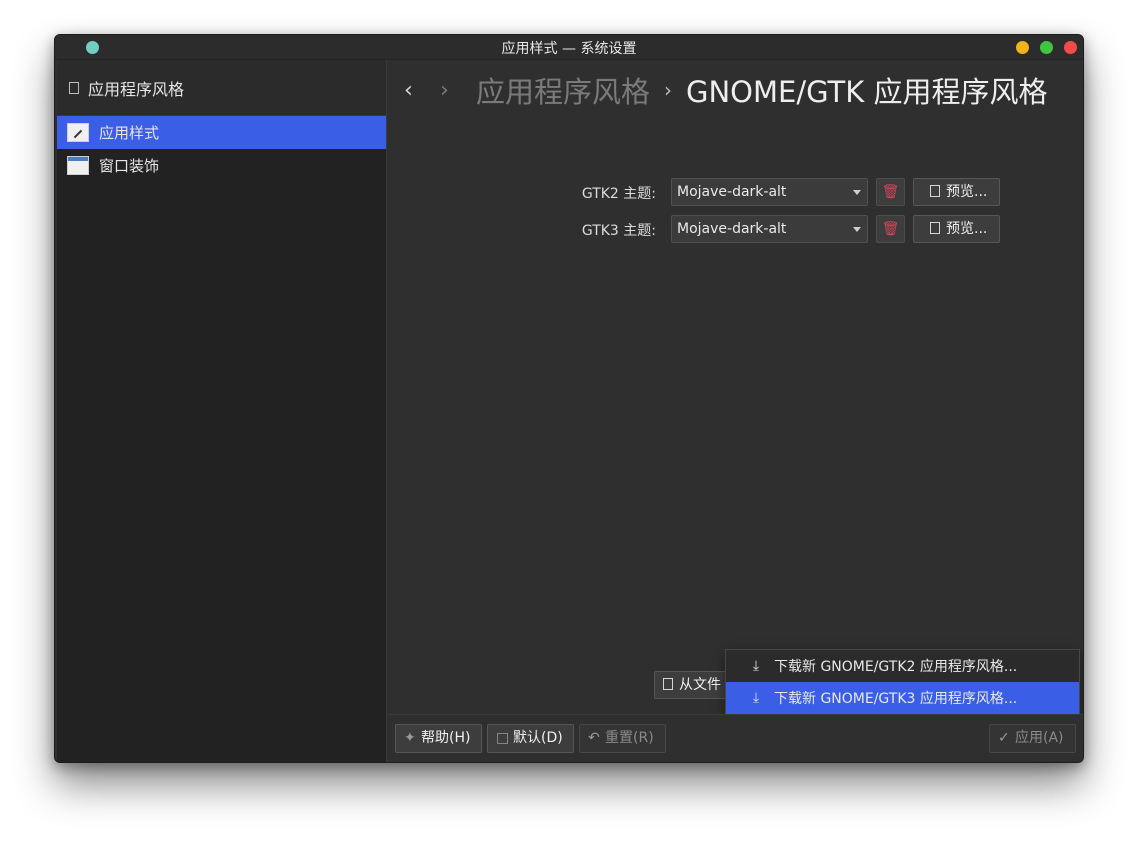 Image resolution: width=1140 pixels, height=847 pixels. I want to click on sidebar-header-title: 应用程序风格, so click(136, 89).